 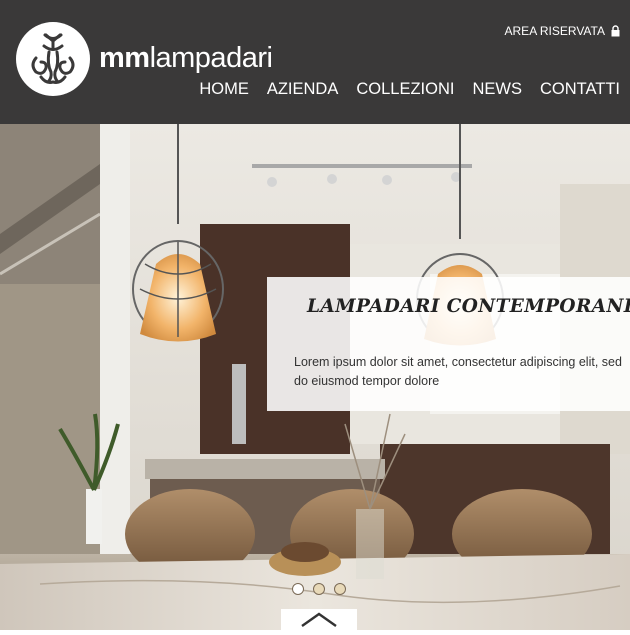 I want to click on chevron-up-icon, so click(x=319, y=619).